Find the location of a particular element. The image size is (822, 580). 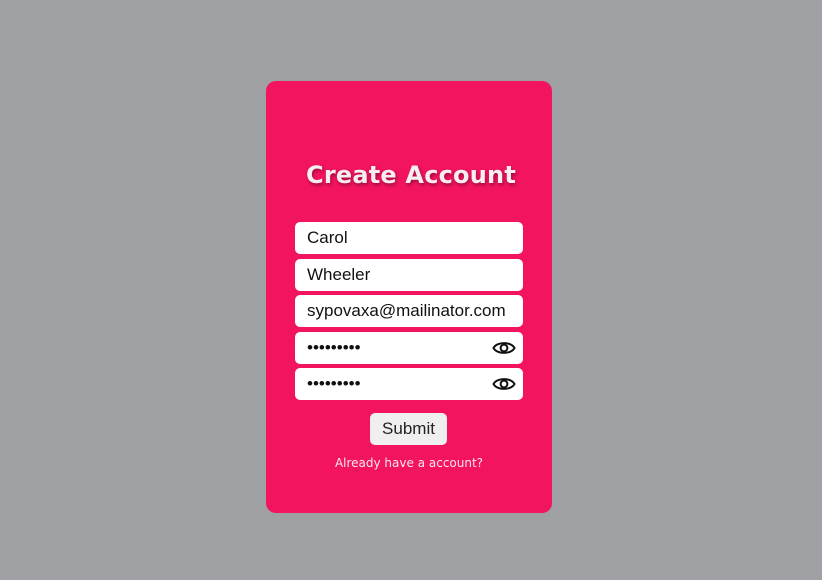

email-input is located at coordinates (409, 311).